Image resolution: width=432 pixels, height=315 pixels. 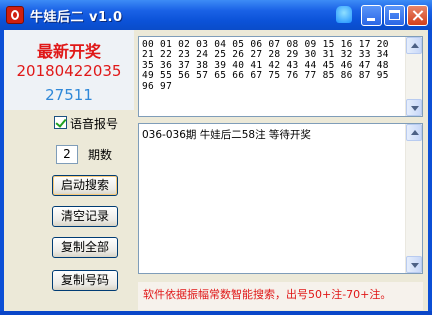 What do you see at coordinates (394, 15) in the screenshot?
I see `maximize-button` at bounding box center [394, 15].